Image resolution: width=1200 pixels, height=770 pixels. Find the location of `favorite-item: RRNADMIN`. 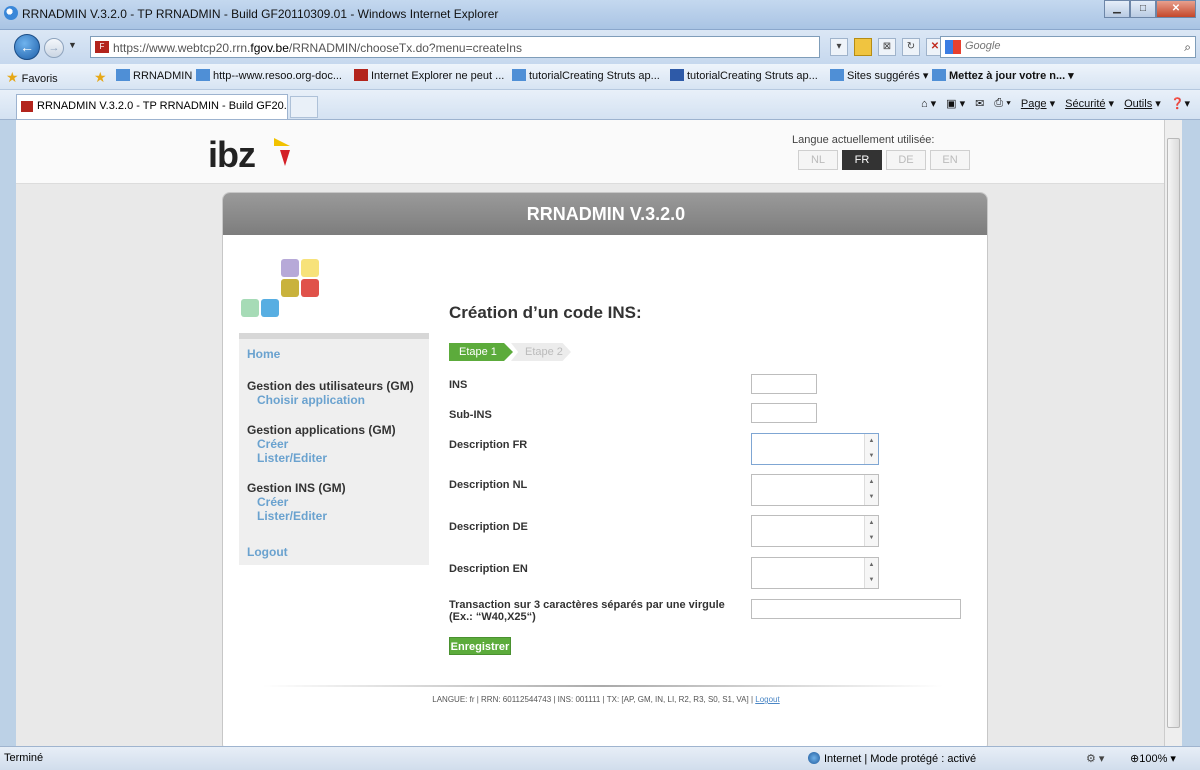

favorite-item: RRNADMIN is located at coordinates (154, 75).